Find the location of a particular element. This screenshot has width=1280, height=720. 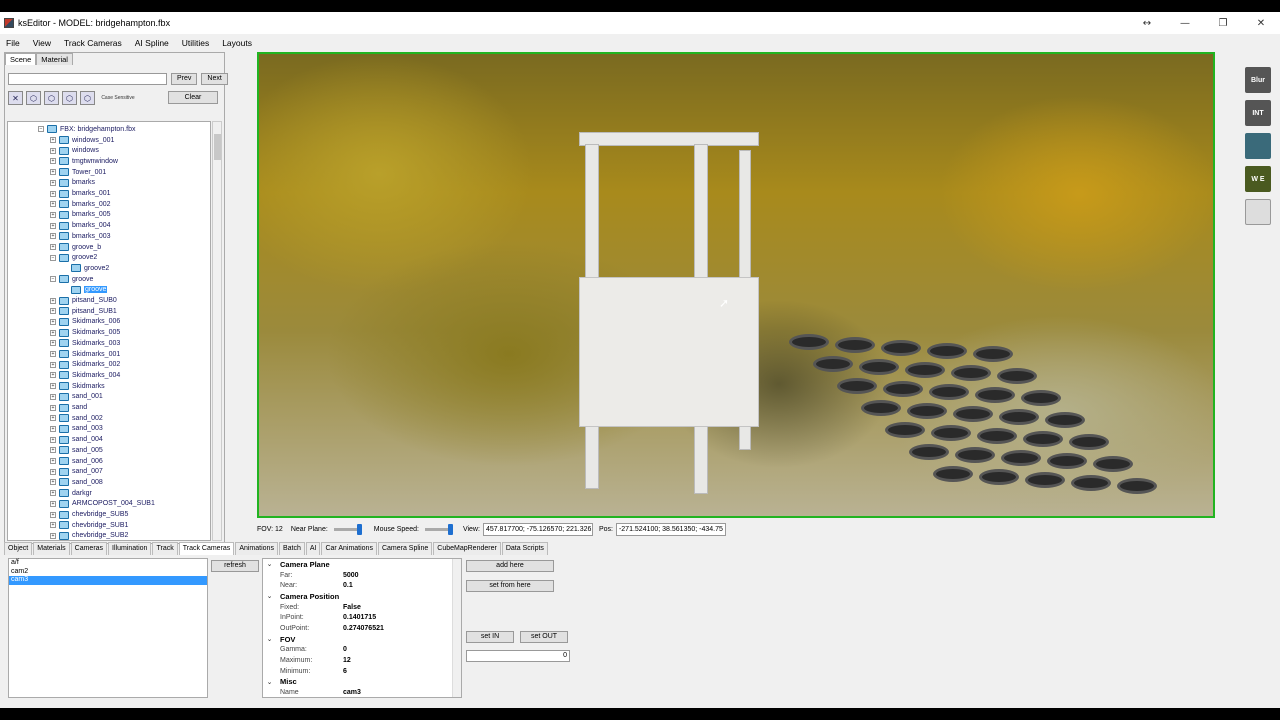

tree-node: + sand_008 is located at coordinates (76, 482).